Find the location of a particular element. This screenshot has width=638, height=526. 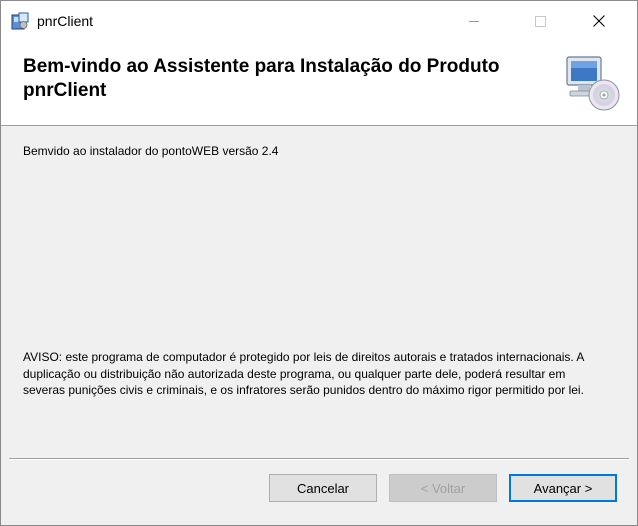

minimize-button is located at coordinates (474, 21).